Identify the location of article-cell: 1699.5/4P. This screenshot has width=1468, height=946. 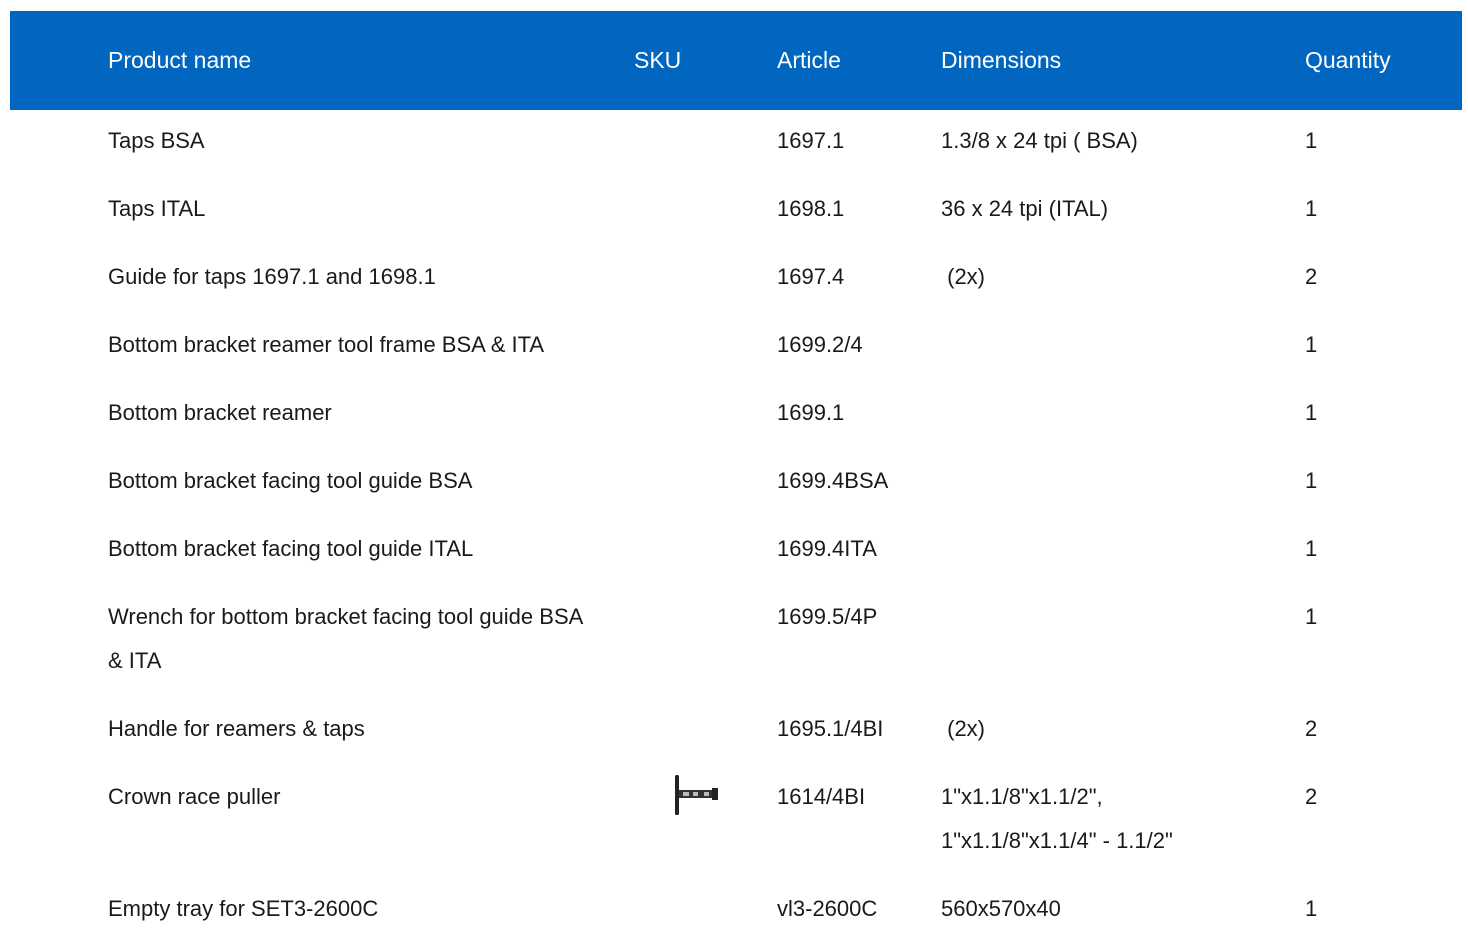
(827, 616).